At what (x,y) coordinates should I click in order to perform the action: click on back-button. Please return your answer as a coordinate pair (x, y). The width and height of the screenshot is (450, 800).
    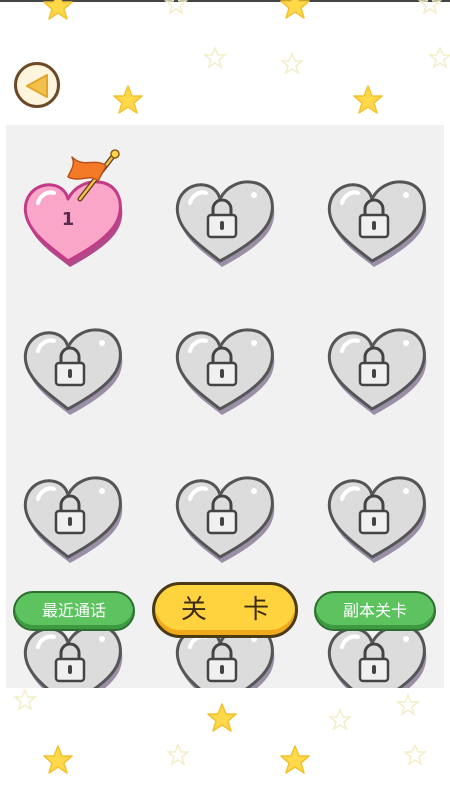
    Looking at the image, I should click on (37, 85).